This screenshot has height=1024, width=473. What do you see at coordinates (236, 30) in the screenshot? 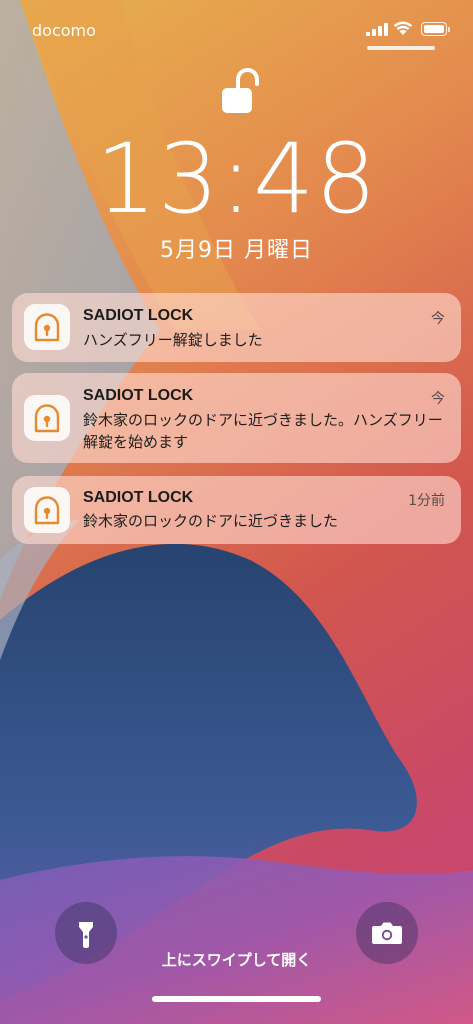
I see `status-bar: docomo` at bounding box center [236, 30].